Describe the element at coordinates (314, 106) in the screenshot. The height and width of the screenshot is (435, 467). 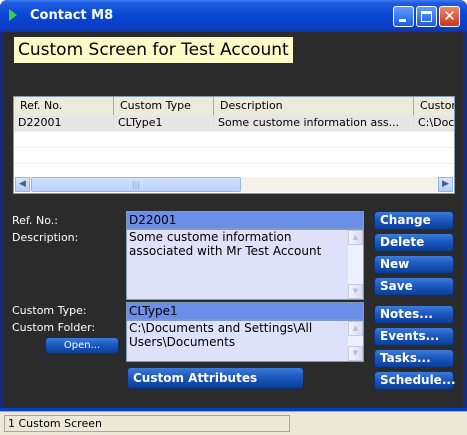
I see `column-header-description: Description` at that location.